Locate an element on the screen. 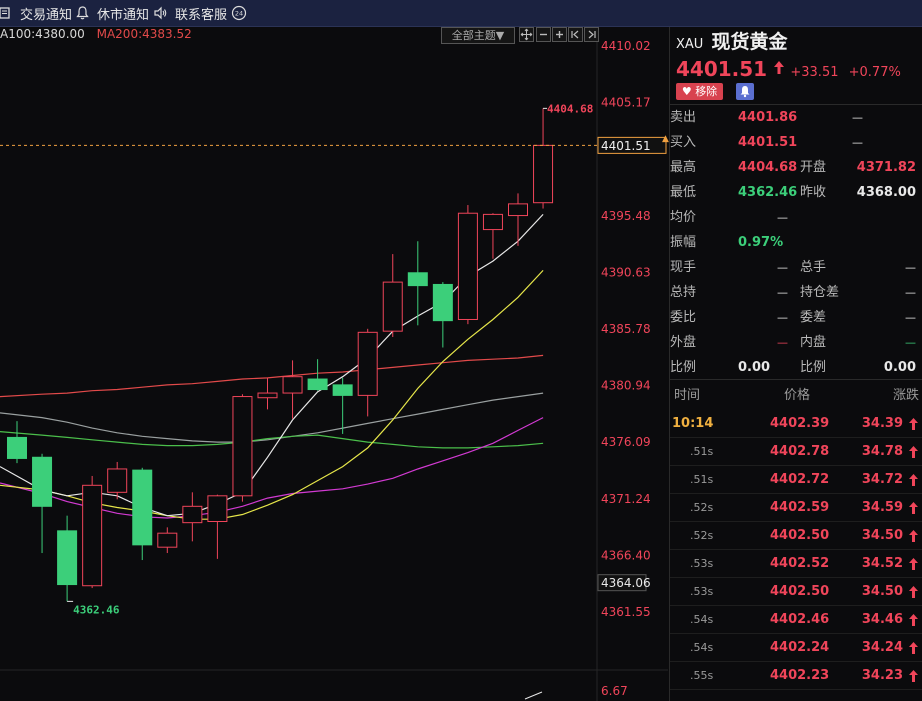 This screenshot has height=701, width=922. customer-service-button: 联系客服 24 is located at coordinates (211, 13).